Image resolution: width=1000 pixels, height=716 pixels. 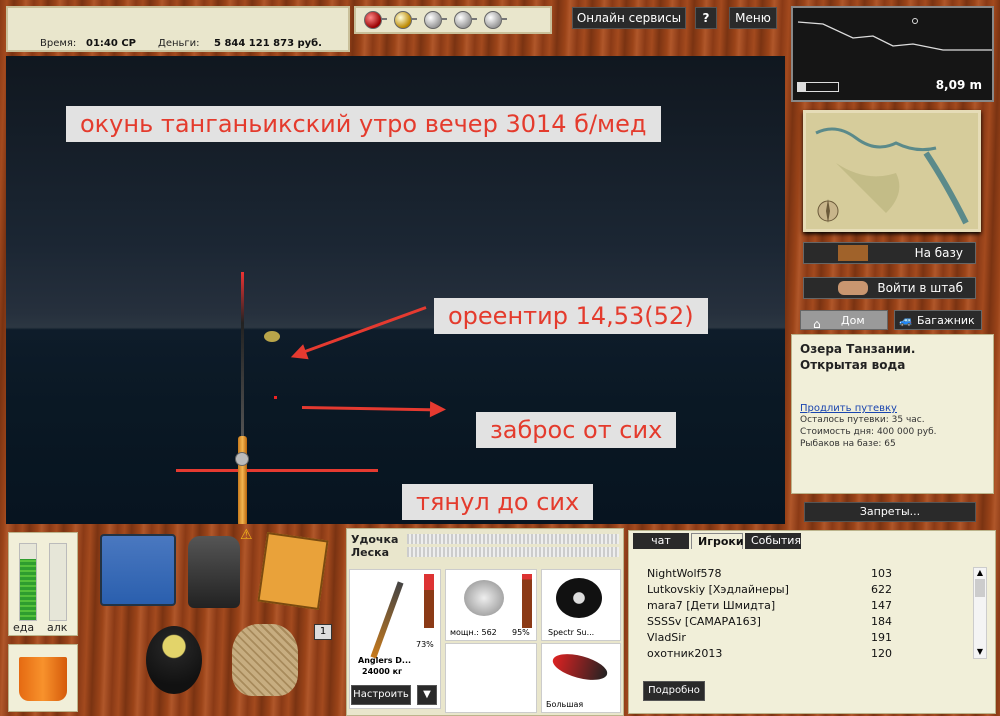 I want to click on line-strain-label: Леска, so click(x=370, y=552).